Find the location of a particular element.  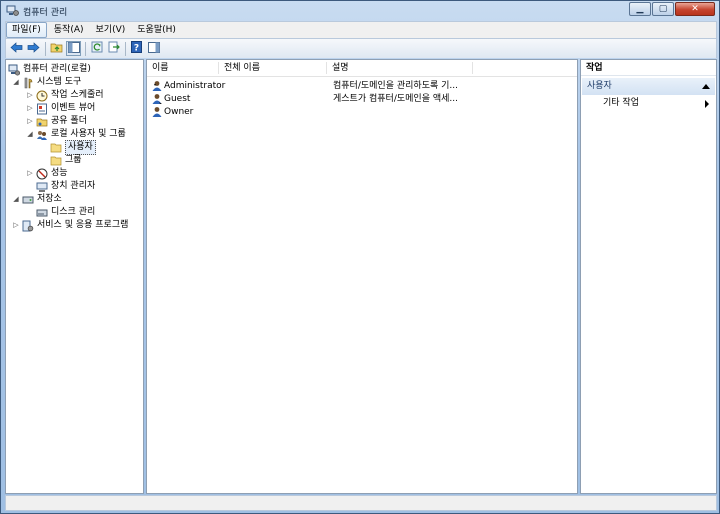

refresh-icon is located at coordinates (97, 48).